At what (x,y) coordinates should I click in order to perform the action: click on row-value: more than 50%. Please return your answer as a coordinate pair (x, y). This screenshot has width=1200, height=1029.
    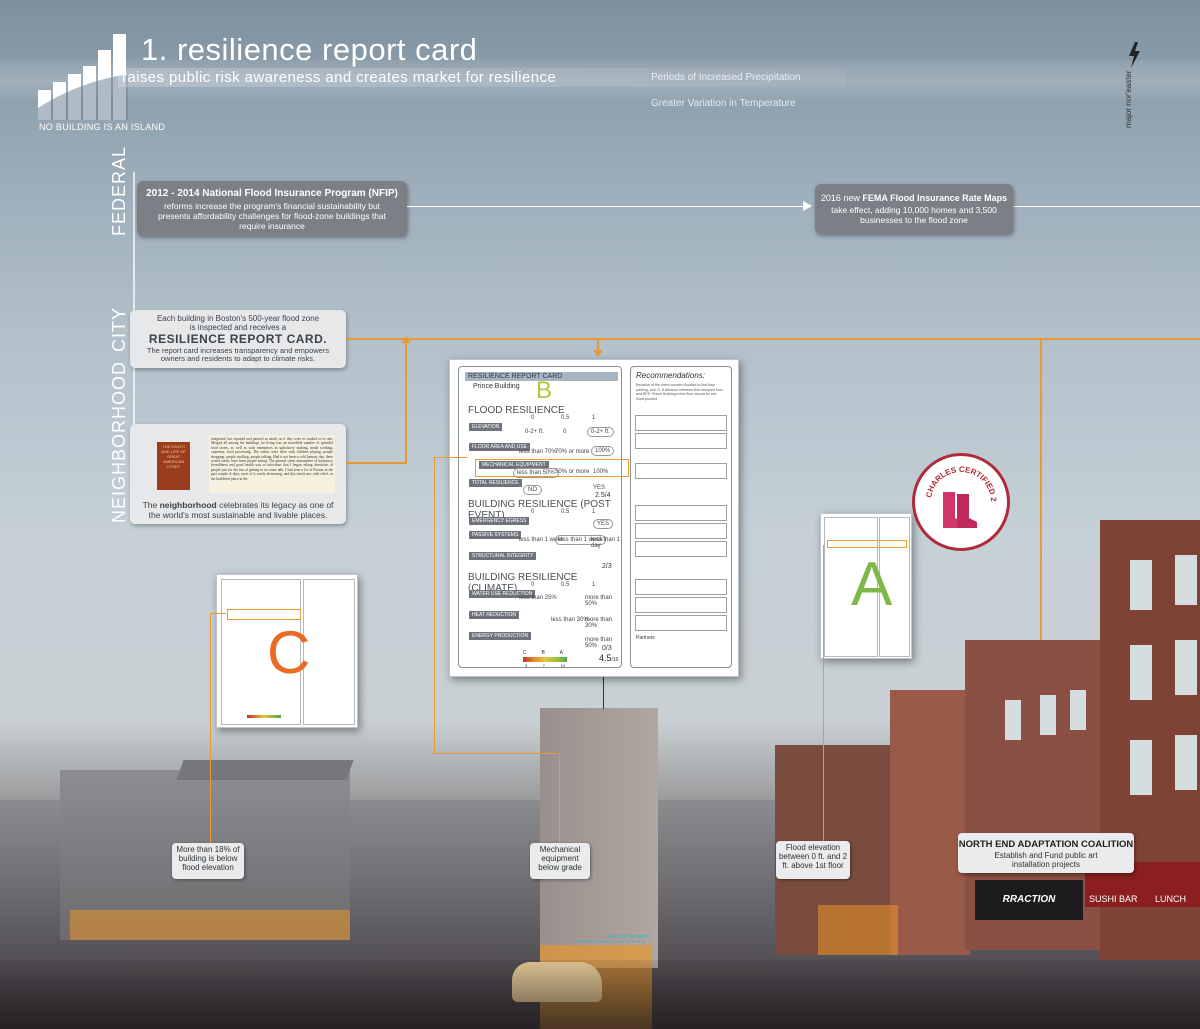
    Looking at the image, I should click on (599, 601).